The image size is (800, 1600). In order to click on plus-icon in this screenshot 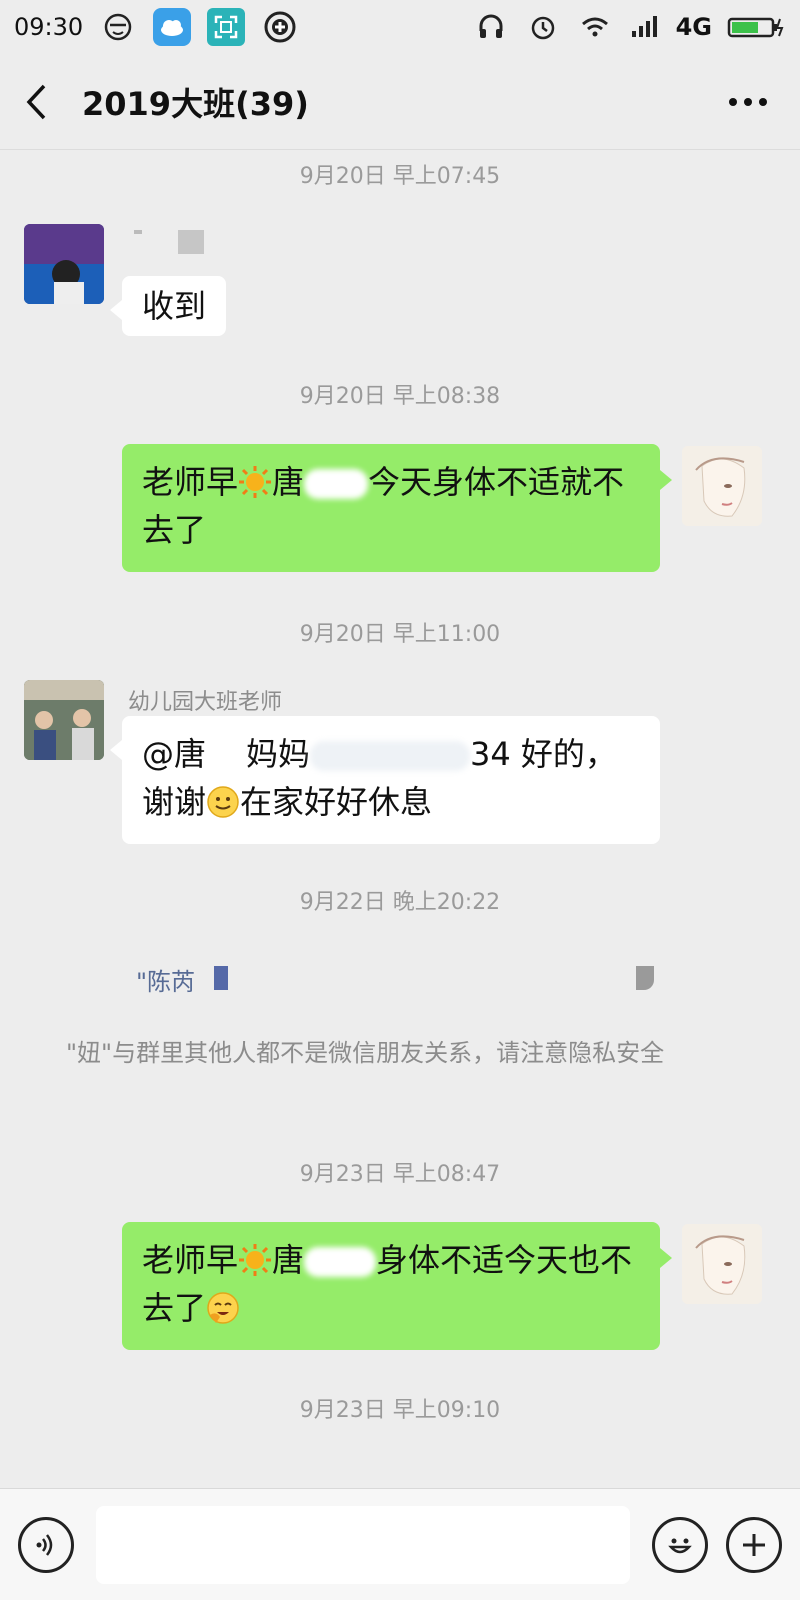, I will do `click(754, 1544)`.